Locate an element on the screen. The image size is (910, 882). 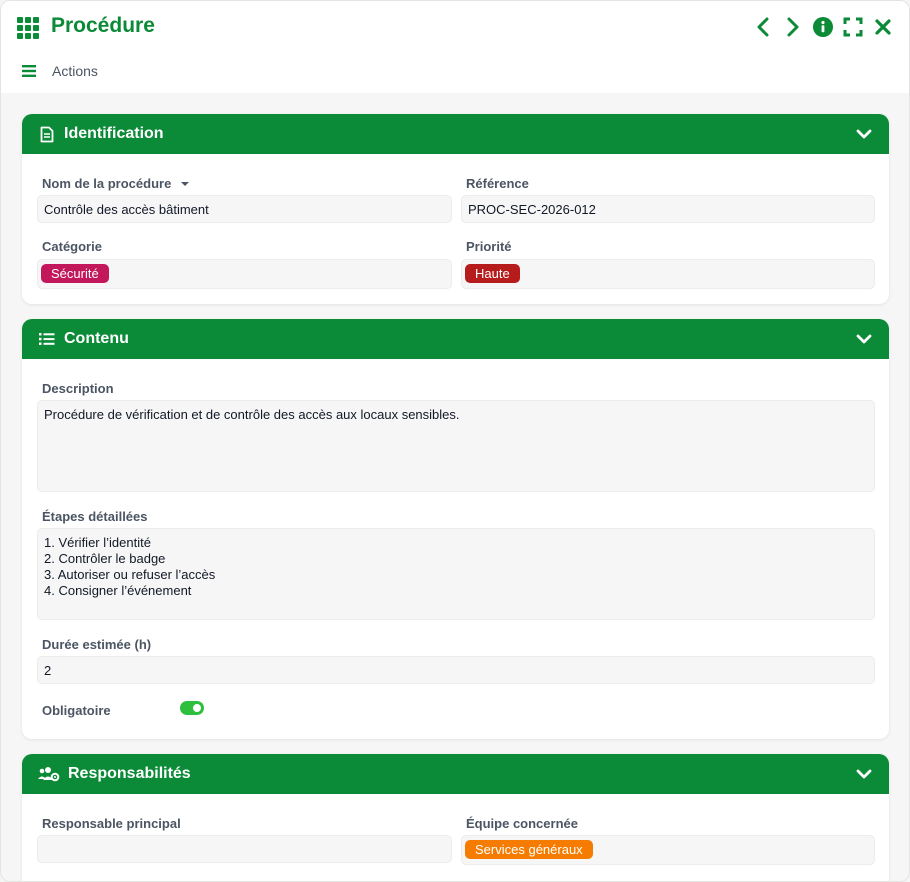
main-responsible-field is located at coordinates (244, 849).